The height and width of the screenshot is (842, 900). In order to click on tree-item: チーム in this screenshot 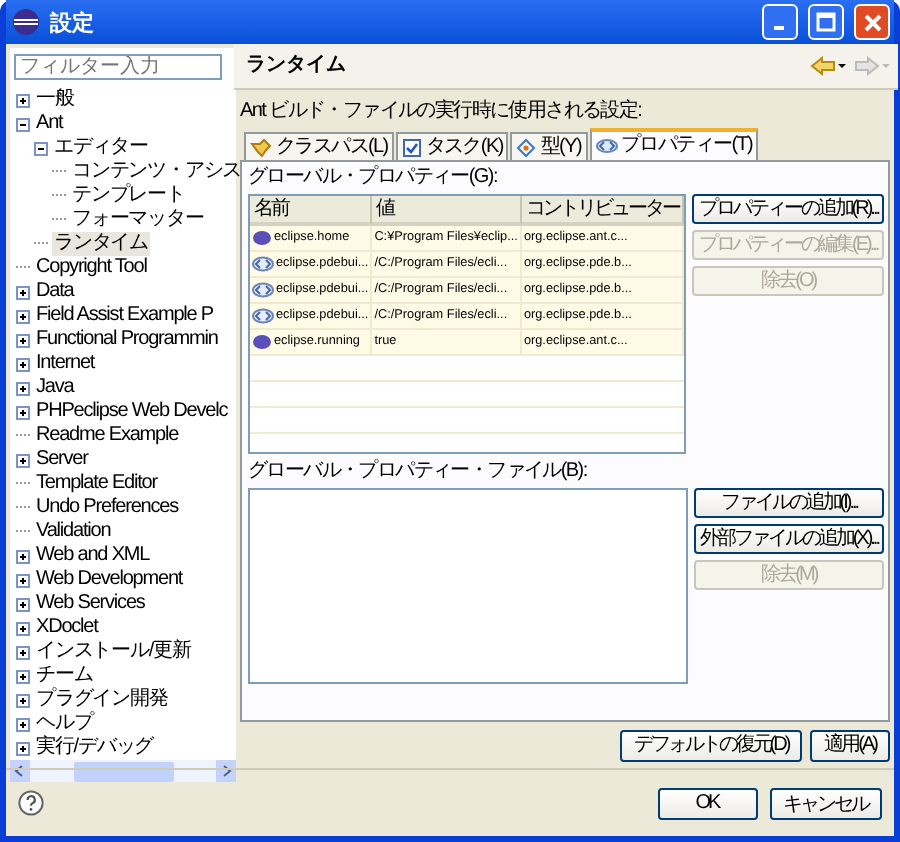, I will do `click(64, 676)`.